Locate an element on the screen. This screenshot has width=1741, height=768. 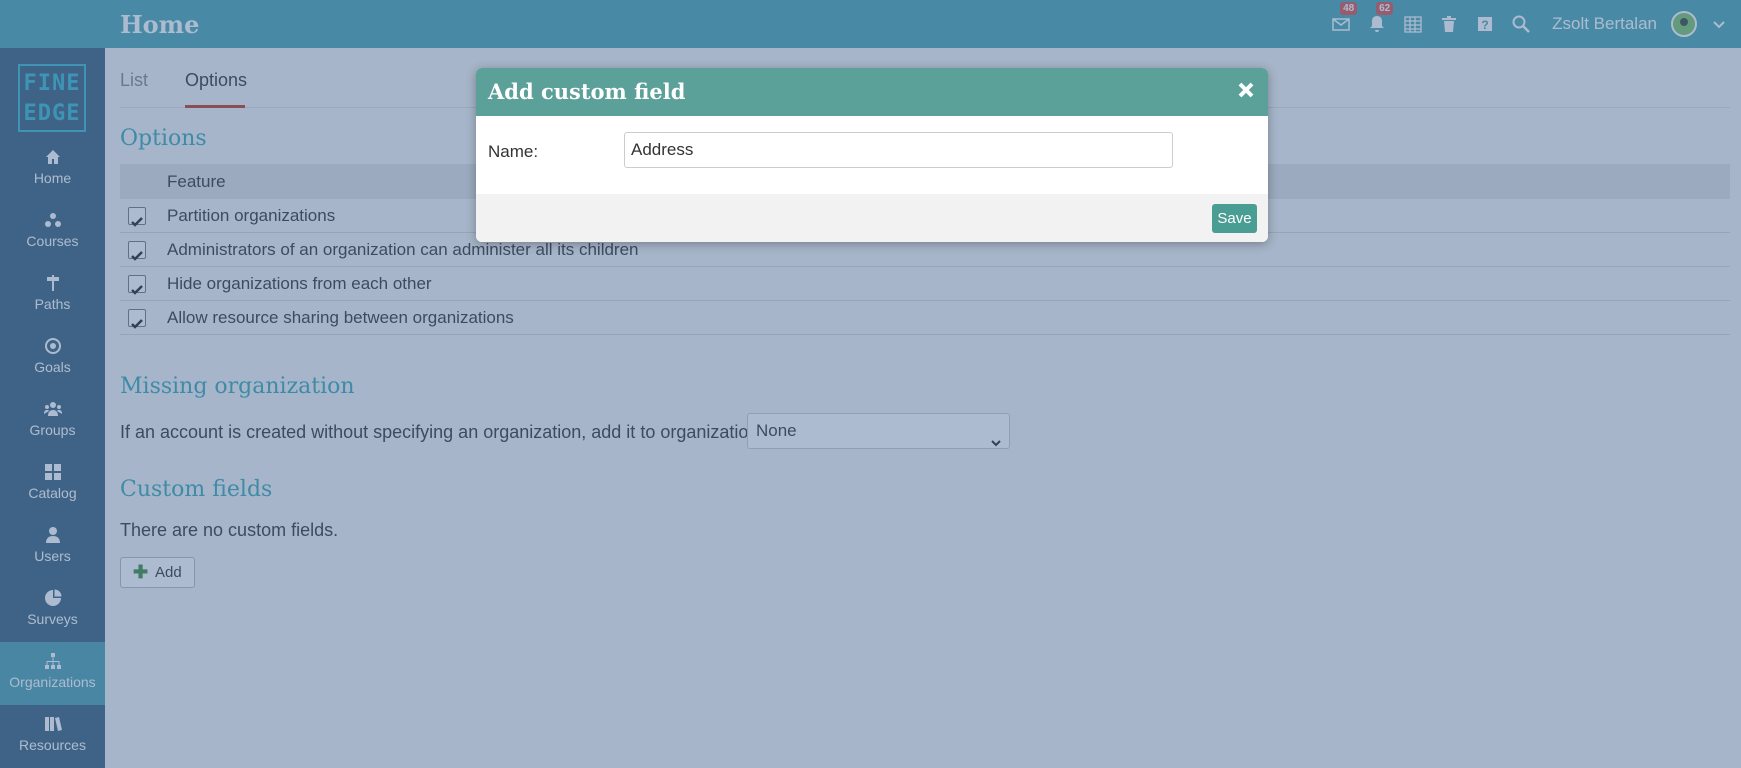
add-custom-field-dialog: Add custom field Name: Save is located at coordinates (872, 155).